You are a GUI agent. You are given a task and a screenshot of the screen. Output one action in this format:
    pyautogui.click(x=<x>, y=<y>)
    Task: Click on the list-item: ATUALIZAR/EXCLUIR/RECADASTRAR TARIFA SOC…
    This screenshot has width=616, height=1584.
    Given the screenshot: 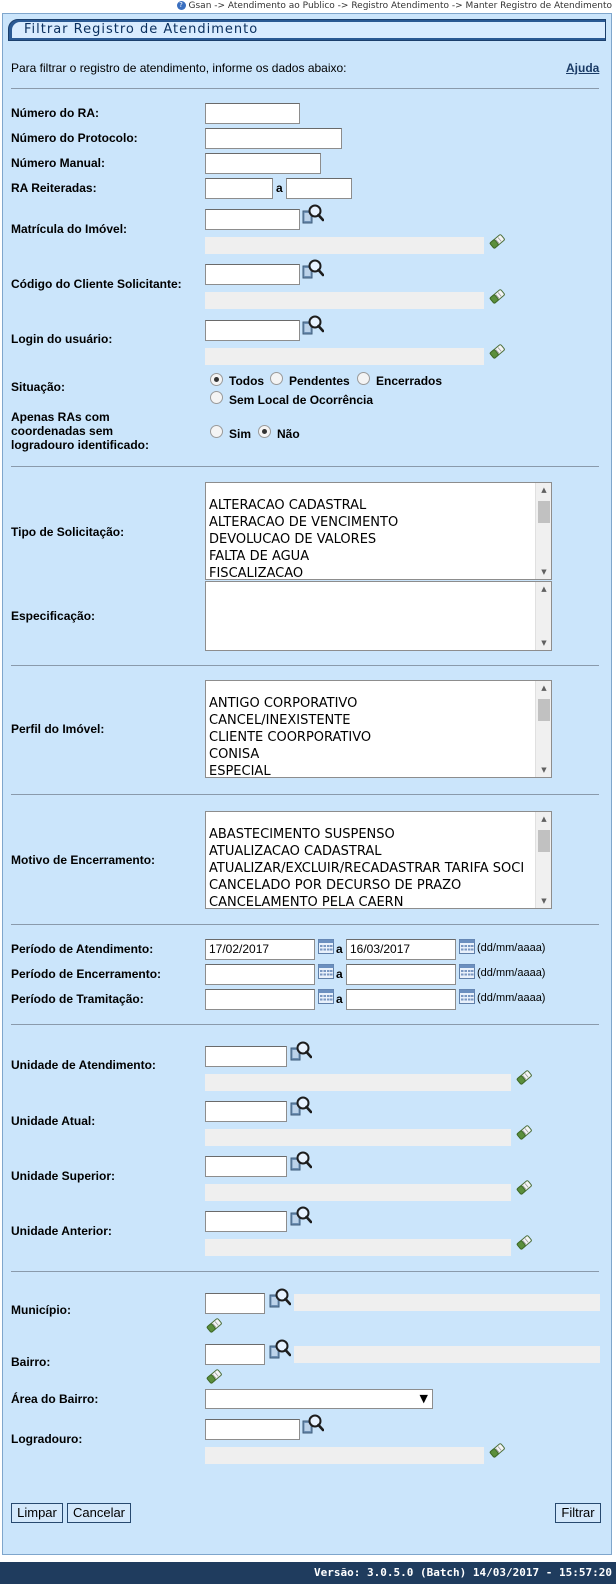 What is the action you would take?
    pyautogui.click(x=366, y=868)
    